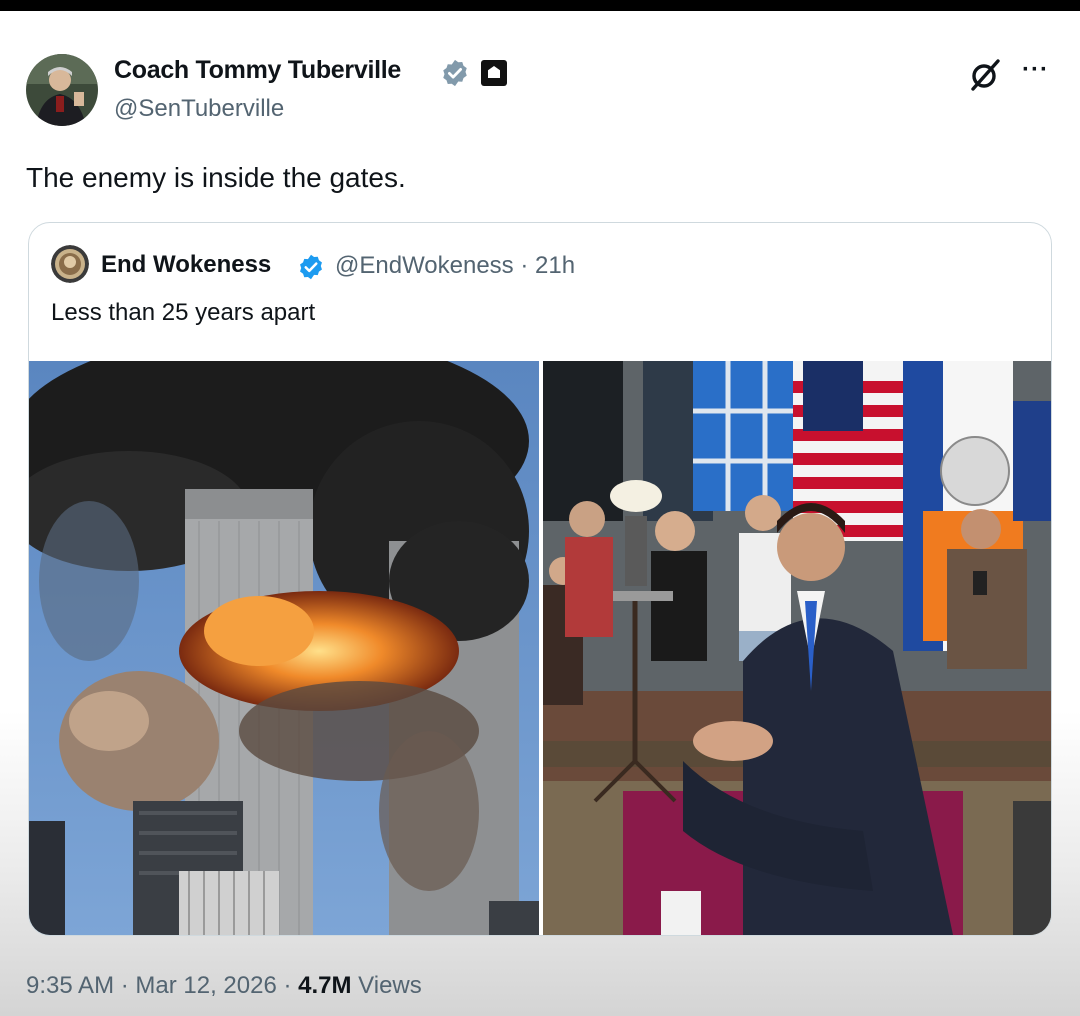 The image size is (1080, 1016). What do you see at coordinates (186, 265) in the screenshot?
I see `quoted-author-display-name: End Wokeness` at bounding box center [186, 265].